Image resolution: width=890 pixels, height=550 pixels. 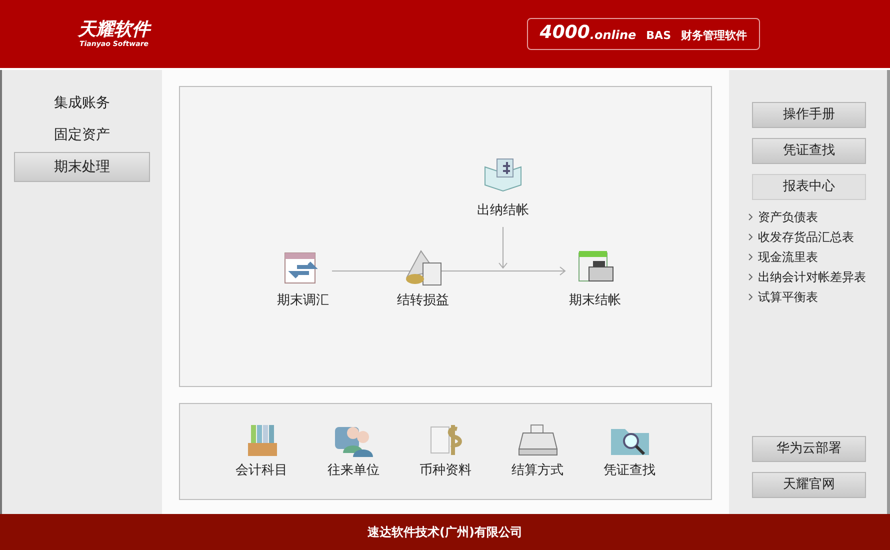 What do you see at coordinates (595, 300) in the screenshot?
I see `flow-node-label: 期末结帐` at bounding box center [595, 300].